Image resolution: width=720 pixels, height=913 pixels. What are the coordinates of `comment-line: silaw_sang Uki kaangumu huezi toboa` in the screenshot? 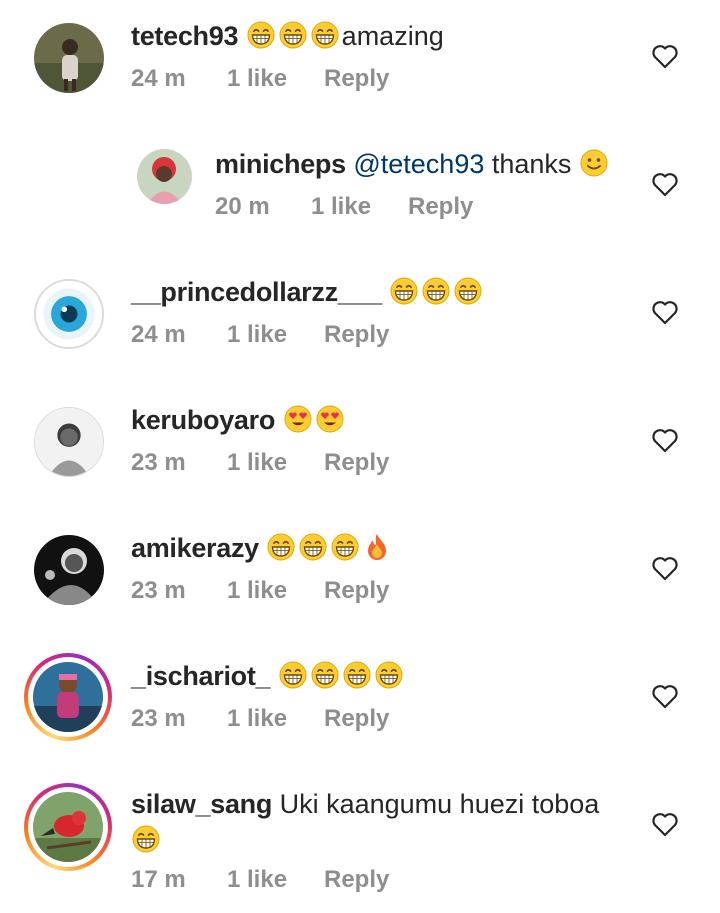 It's located at (365, 804).